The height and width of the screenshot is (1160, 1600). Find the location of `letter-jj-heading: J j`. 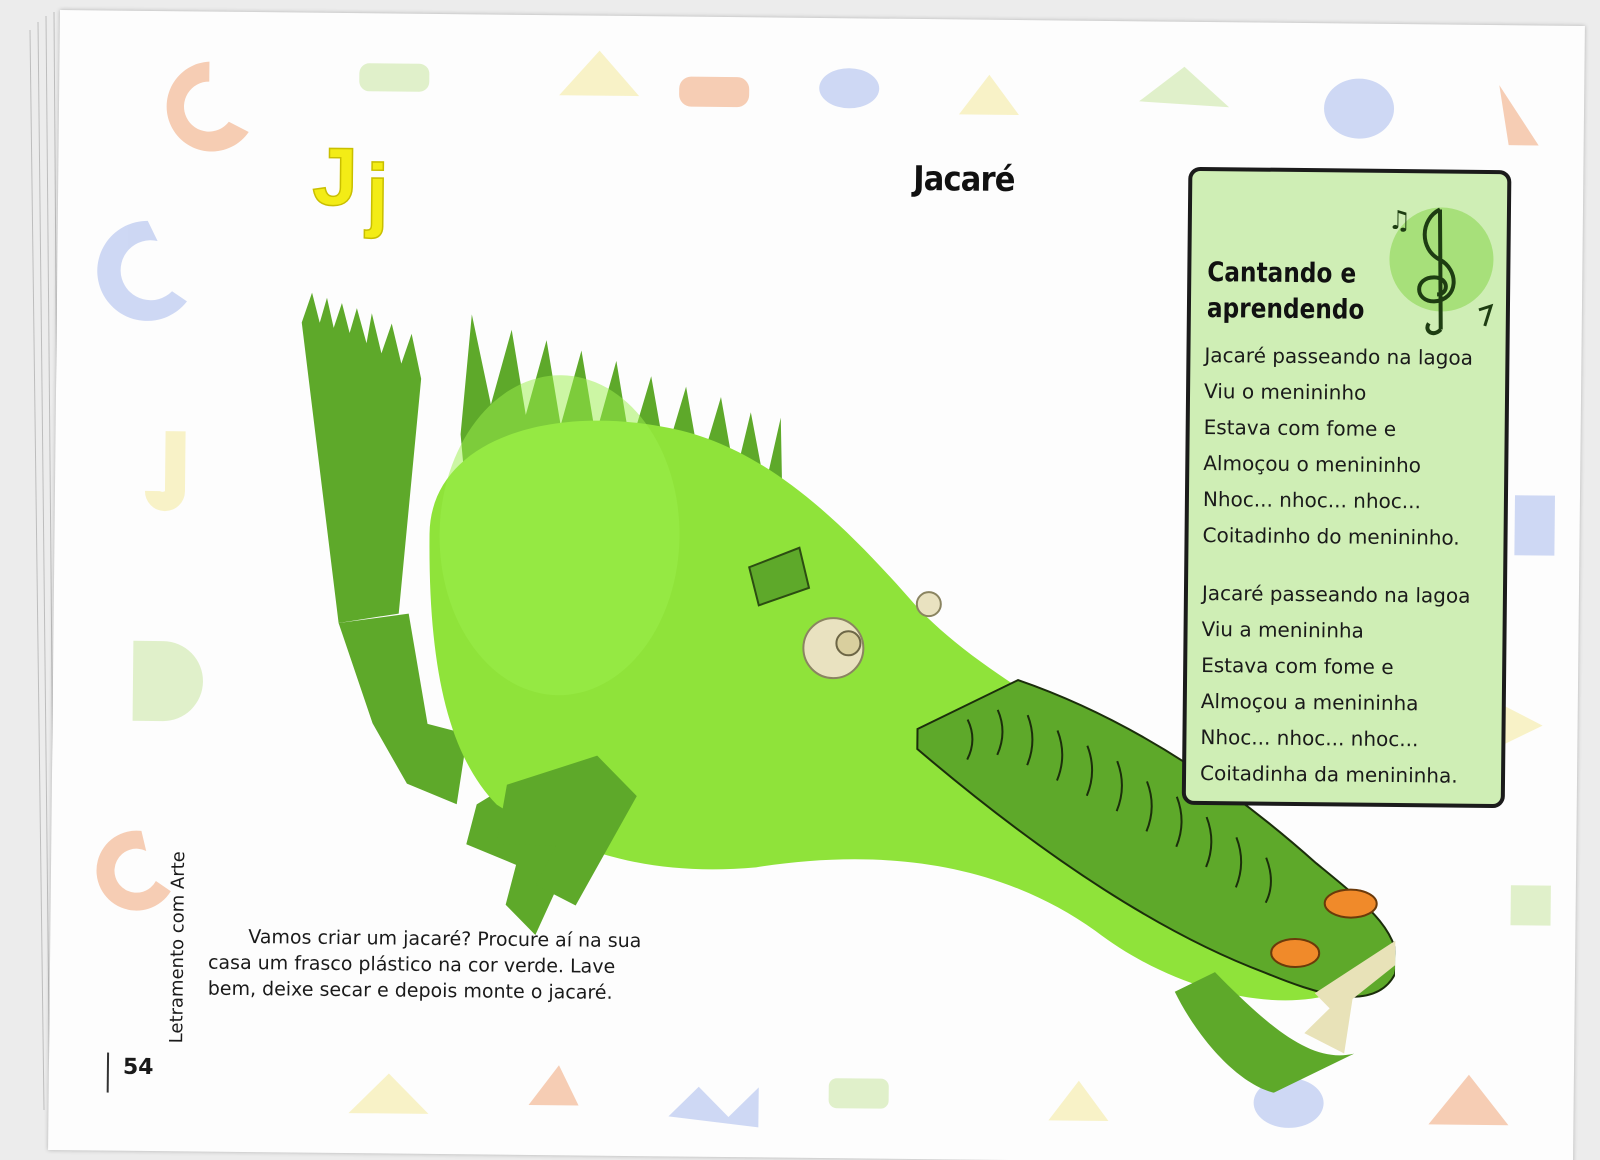

letter-jj-heading: J j is located at coordinates (350, 185).